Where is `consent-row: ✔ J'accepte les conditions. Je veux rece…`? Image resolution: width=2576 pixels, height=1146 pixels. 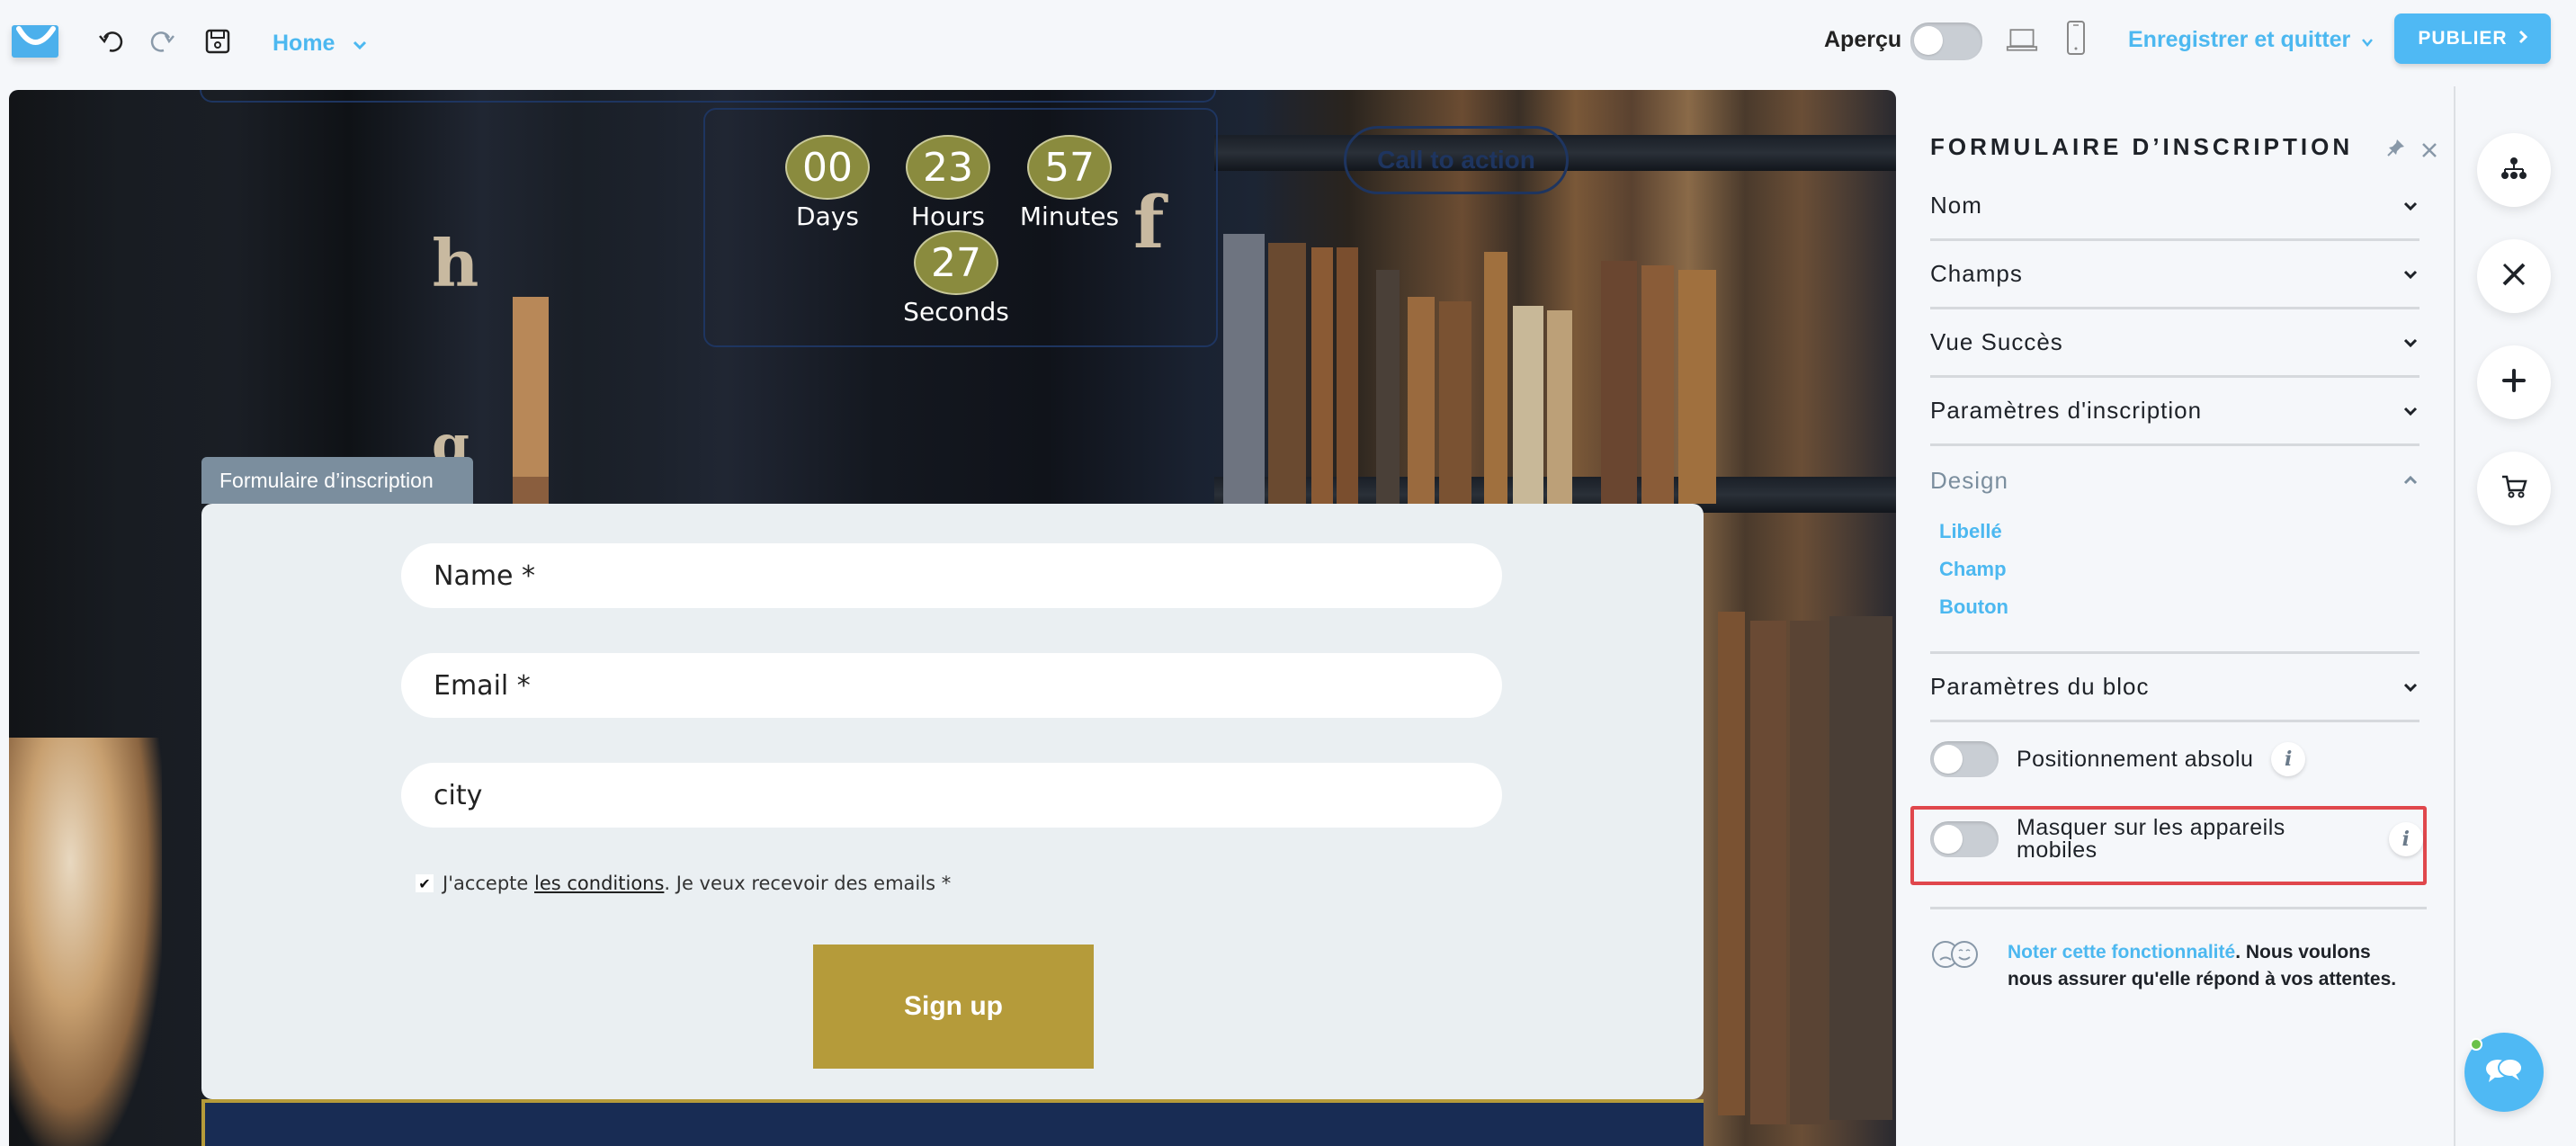 consent-row: ✔ J'accepte les conditions. Je veux rece… is located at coordinates (683, 884).